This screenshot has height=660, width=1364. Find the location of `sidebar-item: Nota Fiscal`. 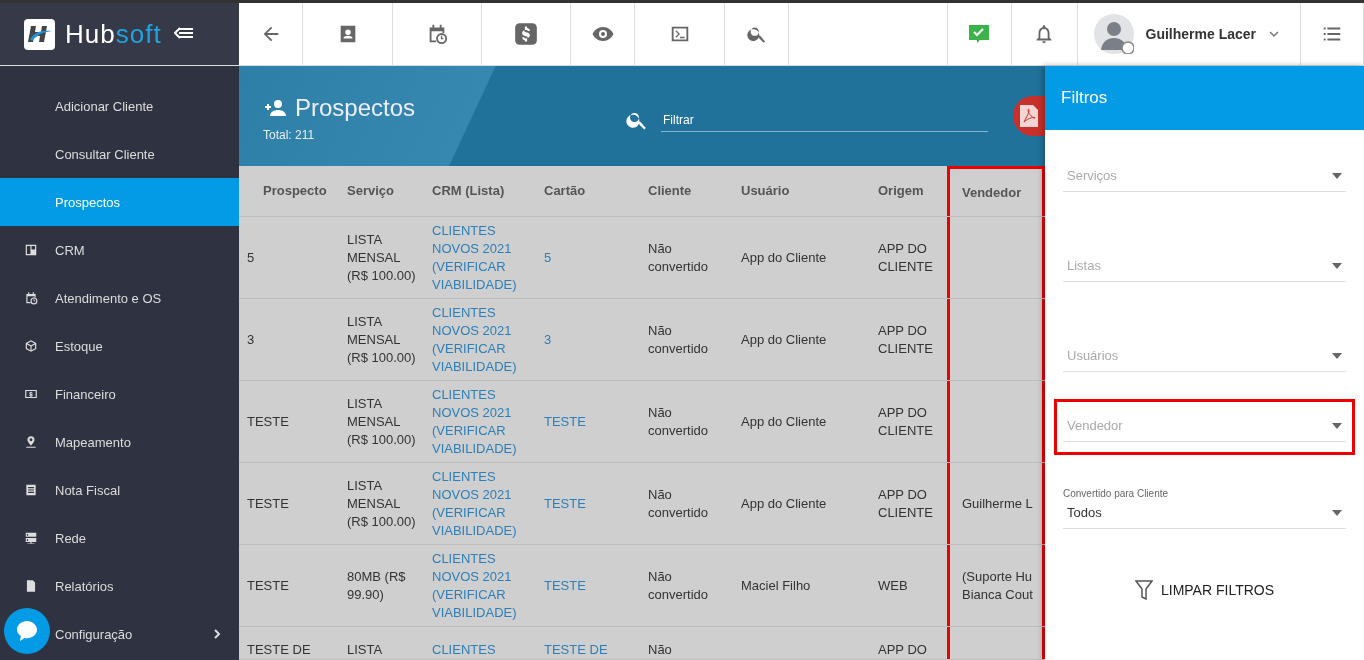

sidebar-item: Nota Fiscal is located at coordinates (119, 490).